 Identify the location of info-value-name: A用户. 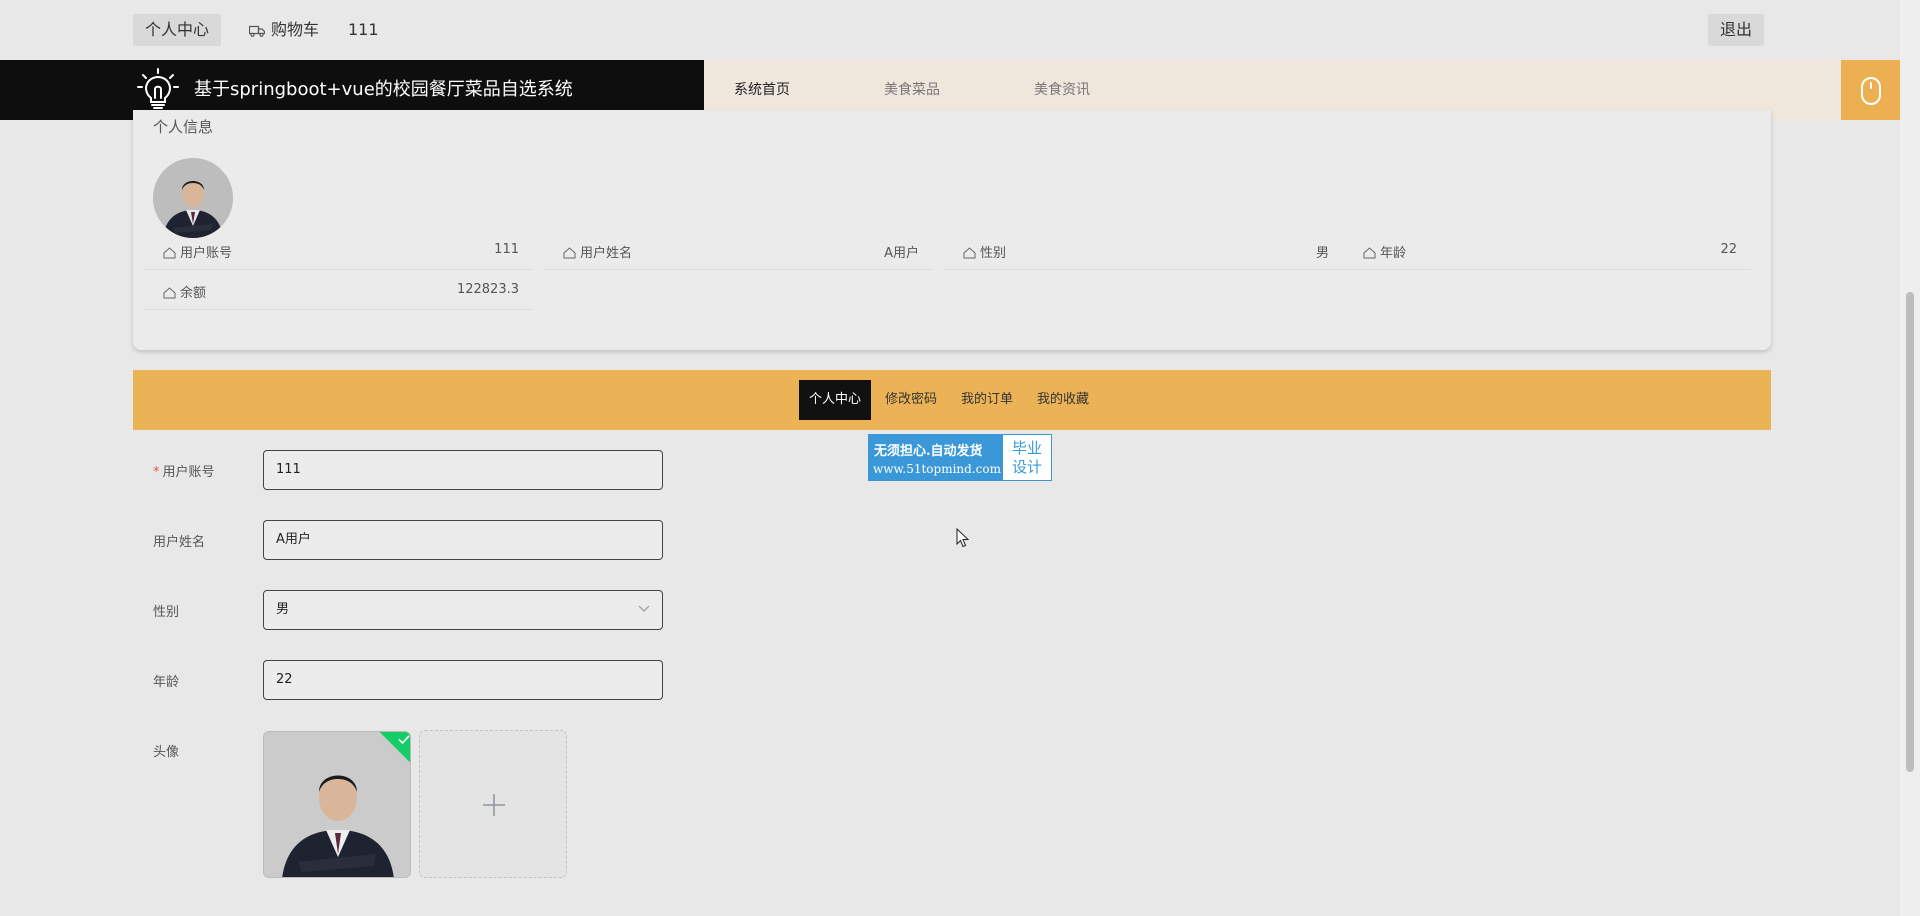
(901, 253).